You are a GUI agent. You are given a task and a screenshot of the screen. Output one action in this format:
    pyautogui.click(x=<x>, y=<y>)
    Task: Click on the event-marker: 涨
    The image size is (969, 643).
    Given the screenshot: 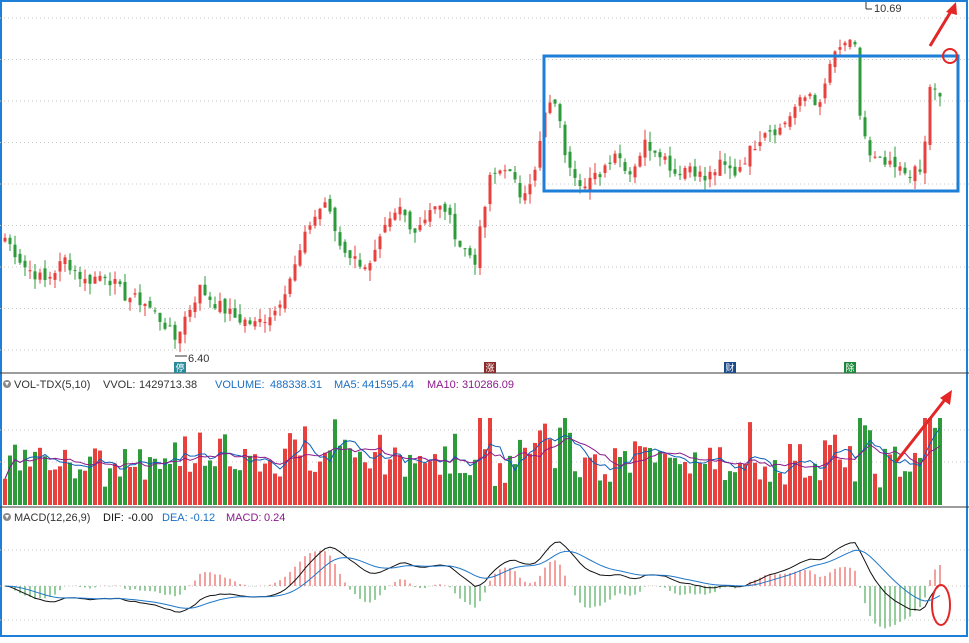 What is the action you would take?
    pyautogui.click(x=490, y=367)
    